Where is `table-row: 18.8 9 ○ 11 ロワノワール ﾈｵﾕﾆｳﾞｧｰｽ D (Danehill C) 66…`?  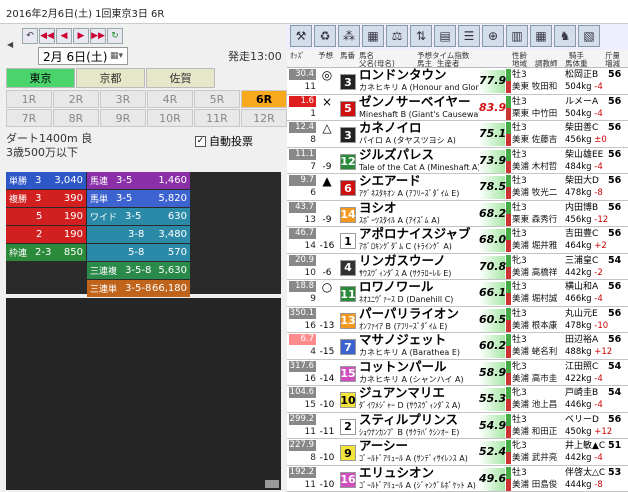 table-row: 18.8 9 ○ 11 ロワノワール ﾈｵﾕﾆｳﾞｧｰｽ D (Danehill C) 66… is located at coordinates (457, 293).